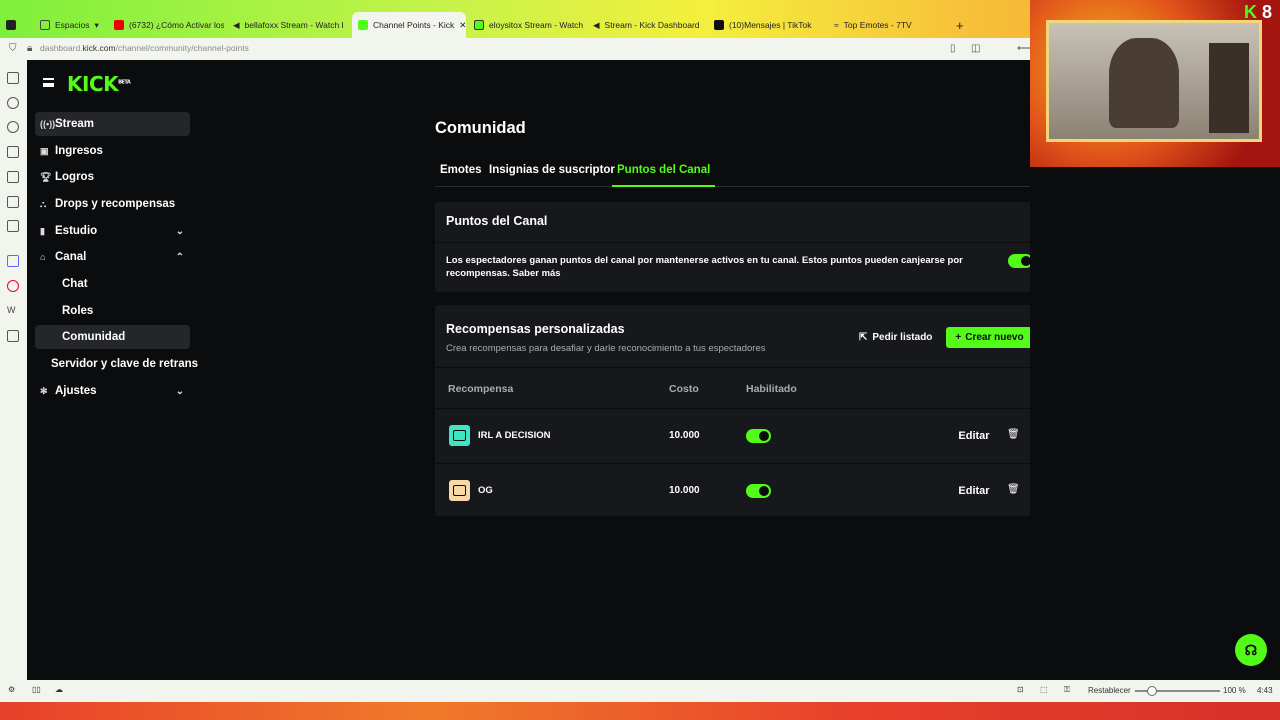  What do you see at coordinates (44, 390) in the screenshot?
I see `gear-icon: ✻` at bounding box center [44, 390].